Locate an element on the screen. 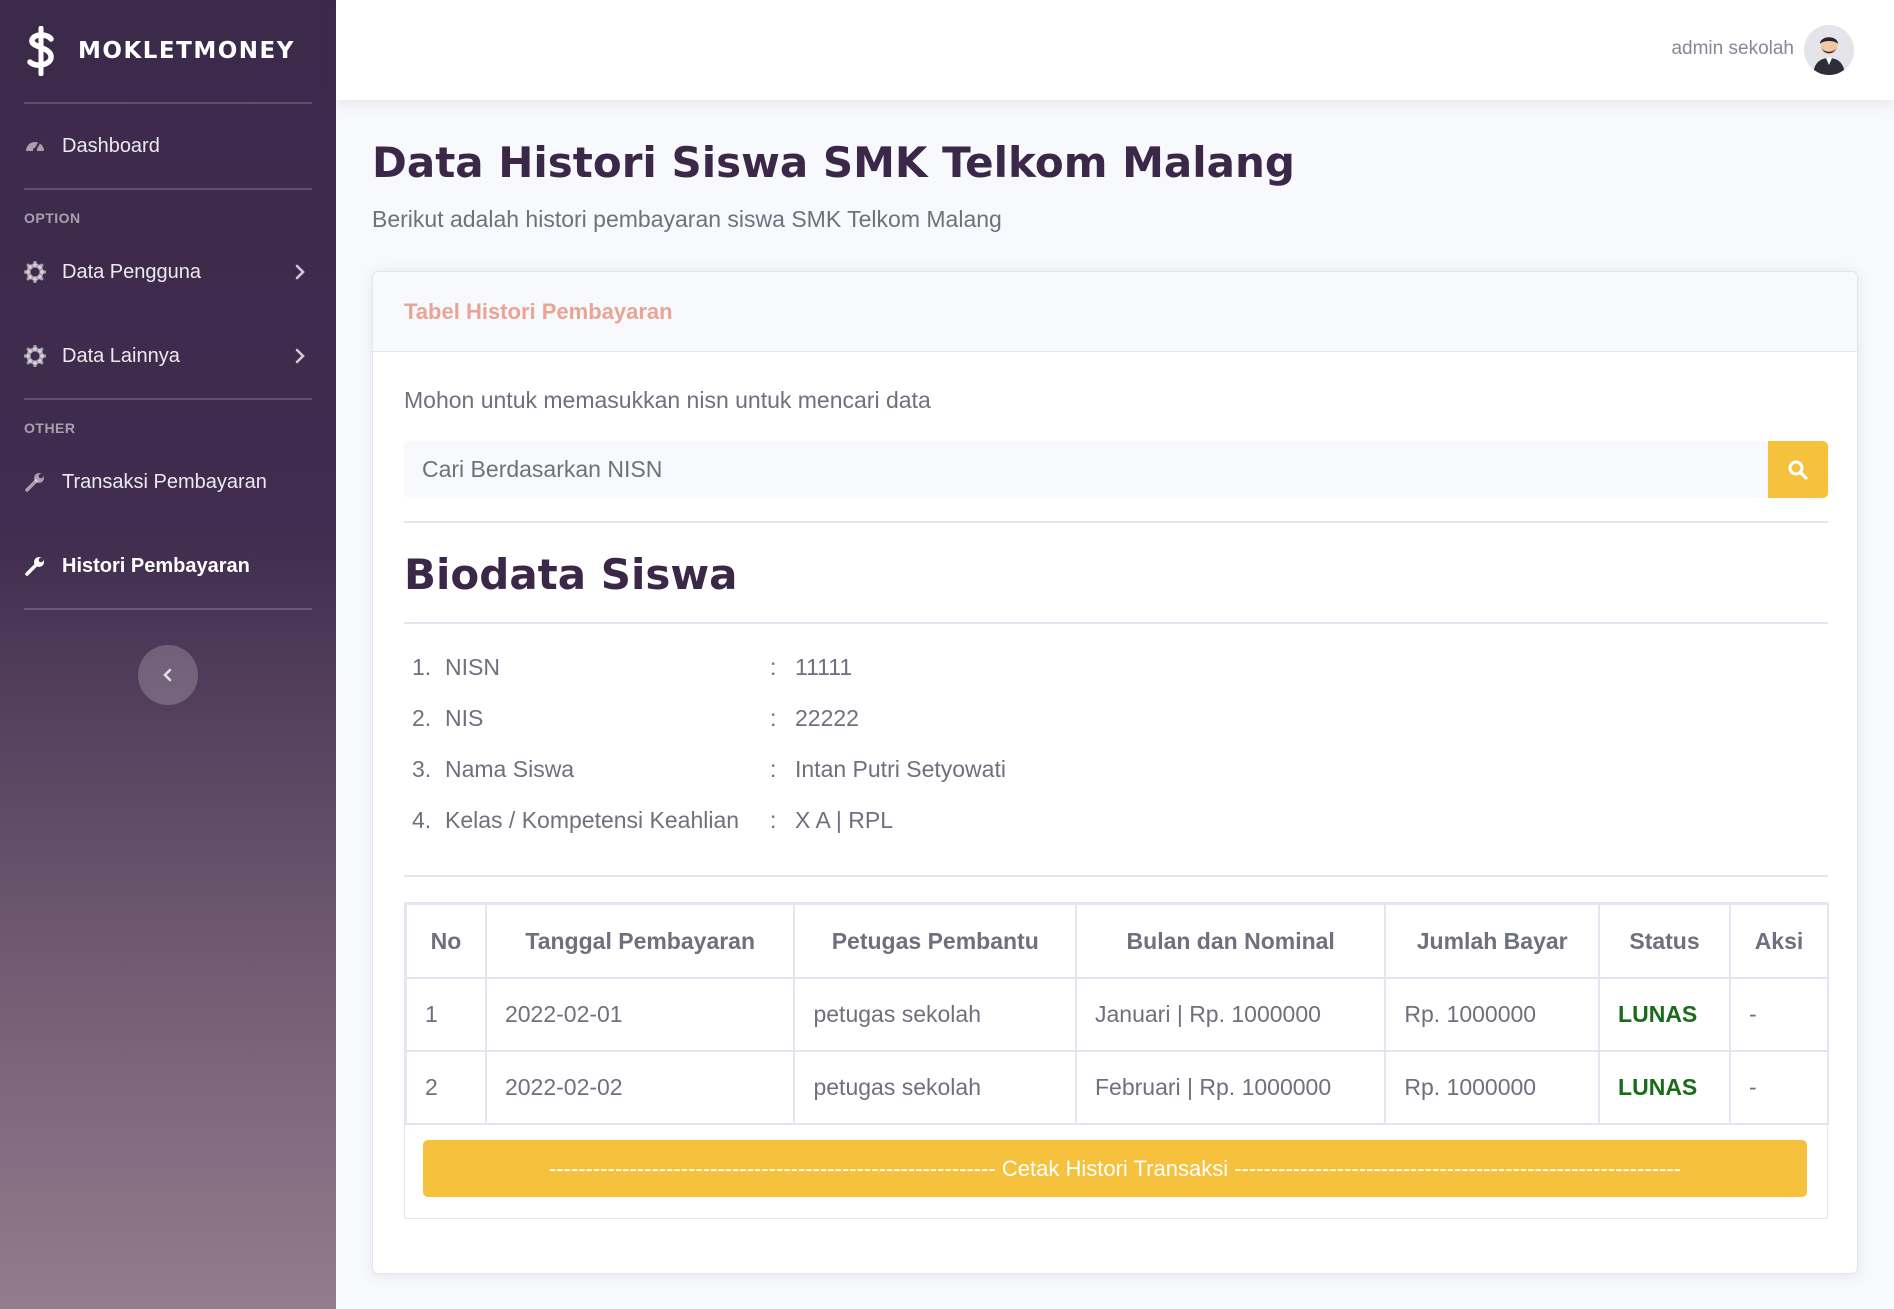 This screenshot has height=1309, width=1894. user-name: admin sekolah is located at coordinates (1732, 49).